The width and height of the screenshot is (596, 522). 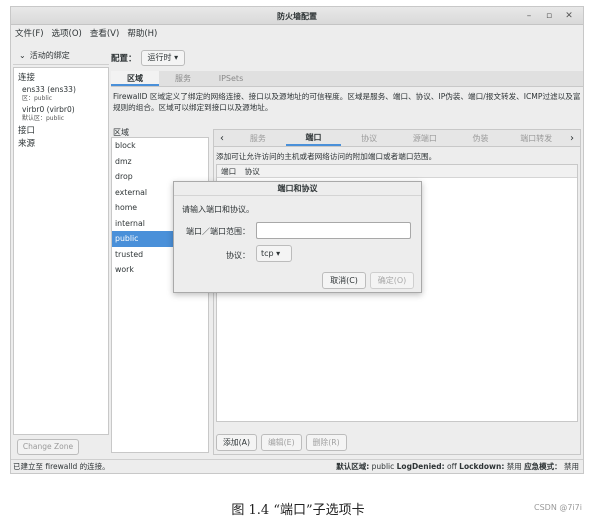 I want to click on config-mode-dropdown: 运行时 ▾, so click(x=163, y=58).